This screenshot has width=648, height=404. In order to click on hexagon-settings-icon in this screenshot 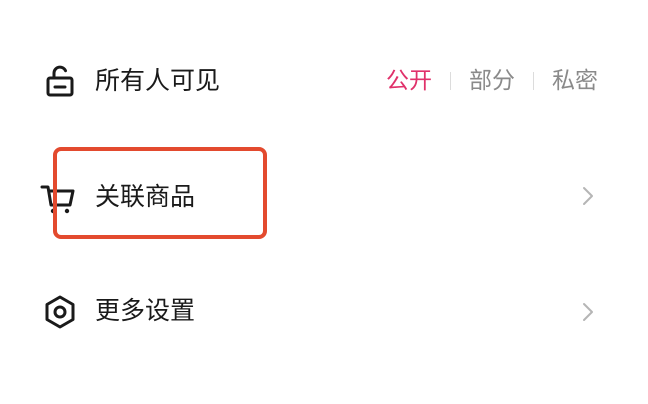, I will do `click(60, 312)`.